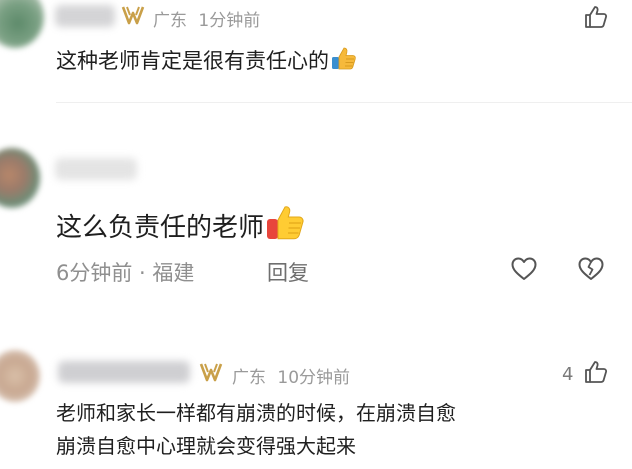 The width and height of the screenshot is (632, 469). What do you see at coordinates (524, 271) in the screenshot?
I see `heart-icon` at bounding box center [524, 271].